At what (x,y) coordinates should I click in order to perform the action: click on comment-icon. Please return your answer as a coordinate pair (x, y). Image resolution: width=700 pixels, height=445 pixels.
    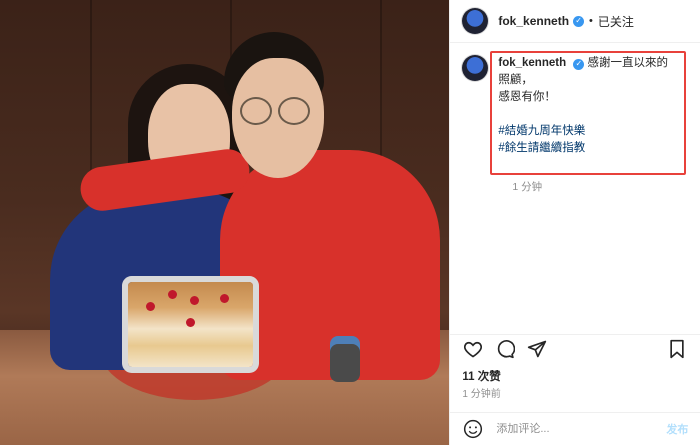
    Looking at the image, I should click on (505, 349).